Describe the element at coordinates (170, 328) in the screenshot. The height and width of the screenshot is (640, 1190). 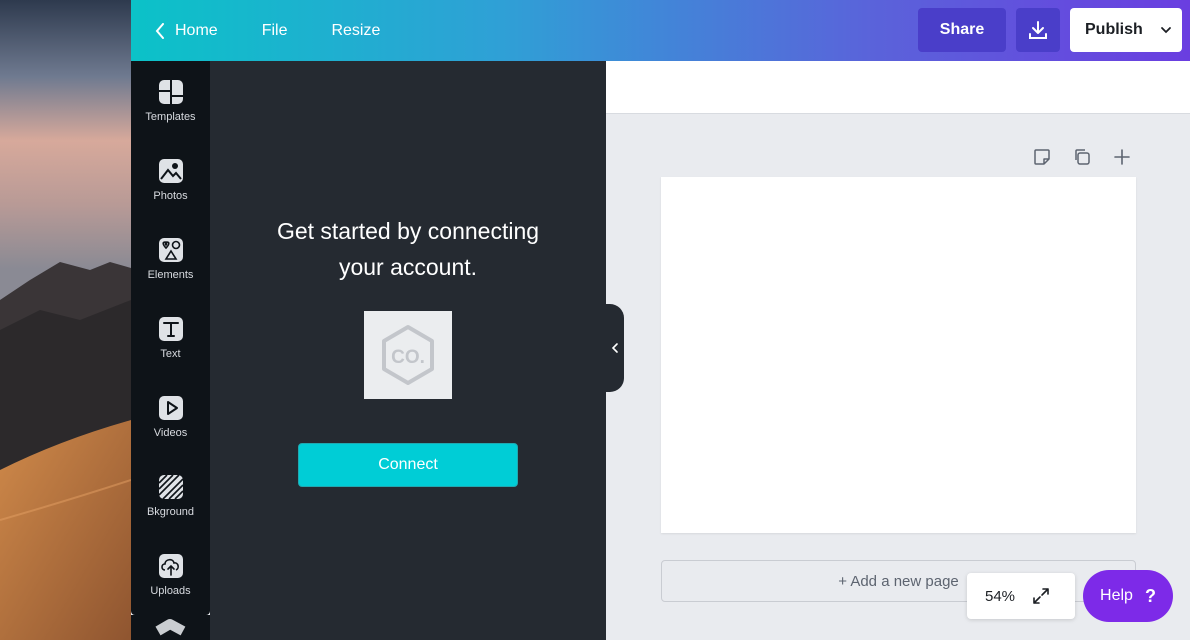
I see `text-icon` at that location.